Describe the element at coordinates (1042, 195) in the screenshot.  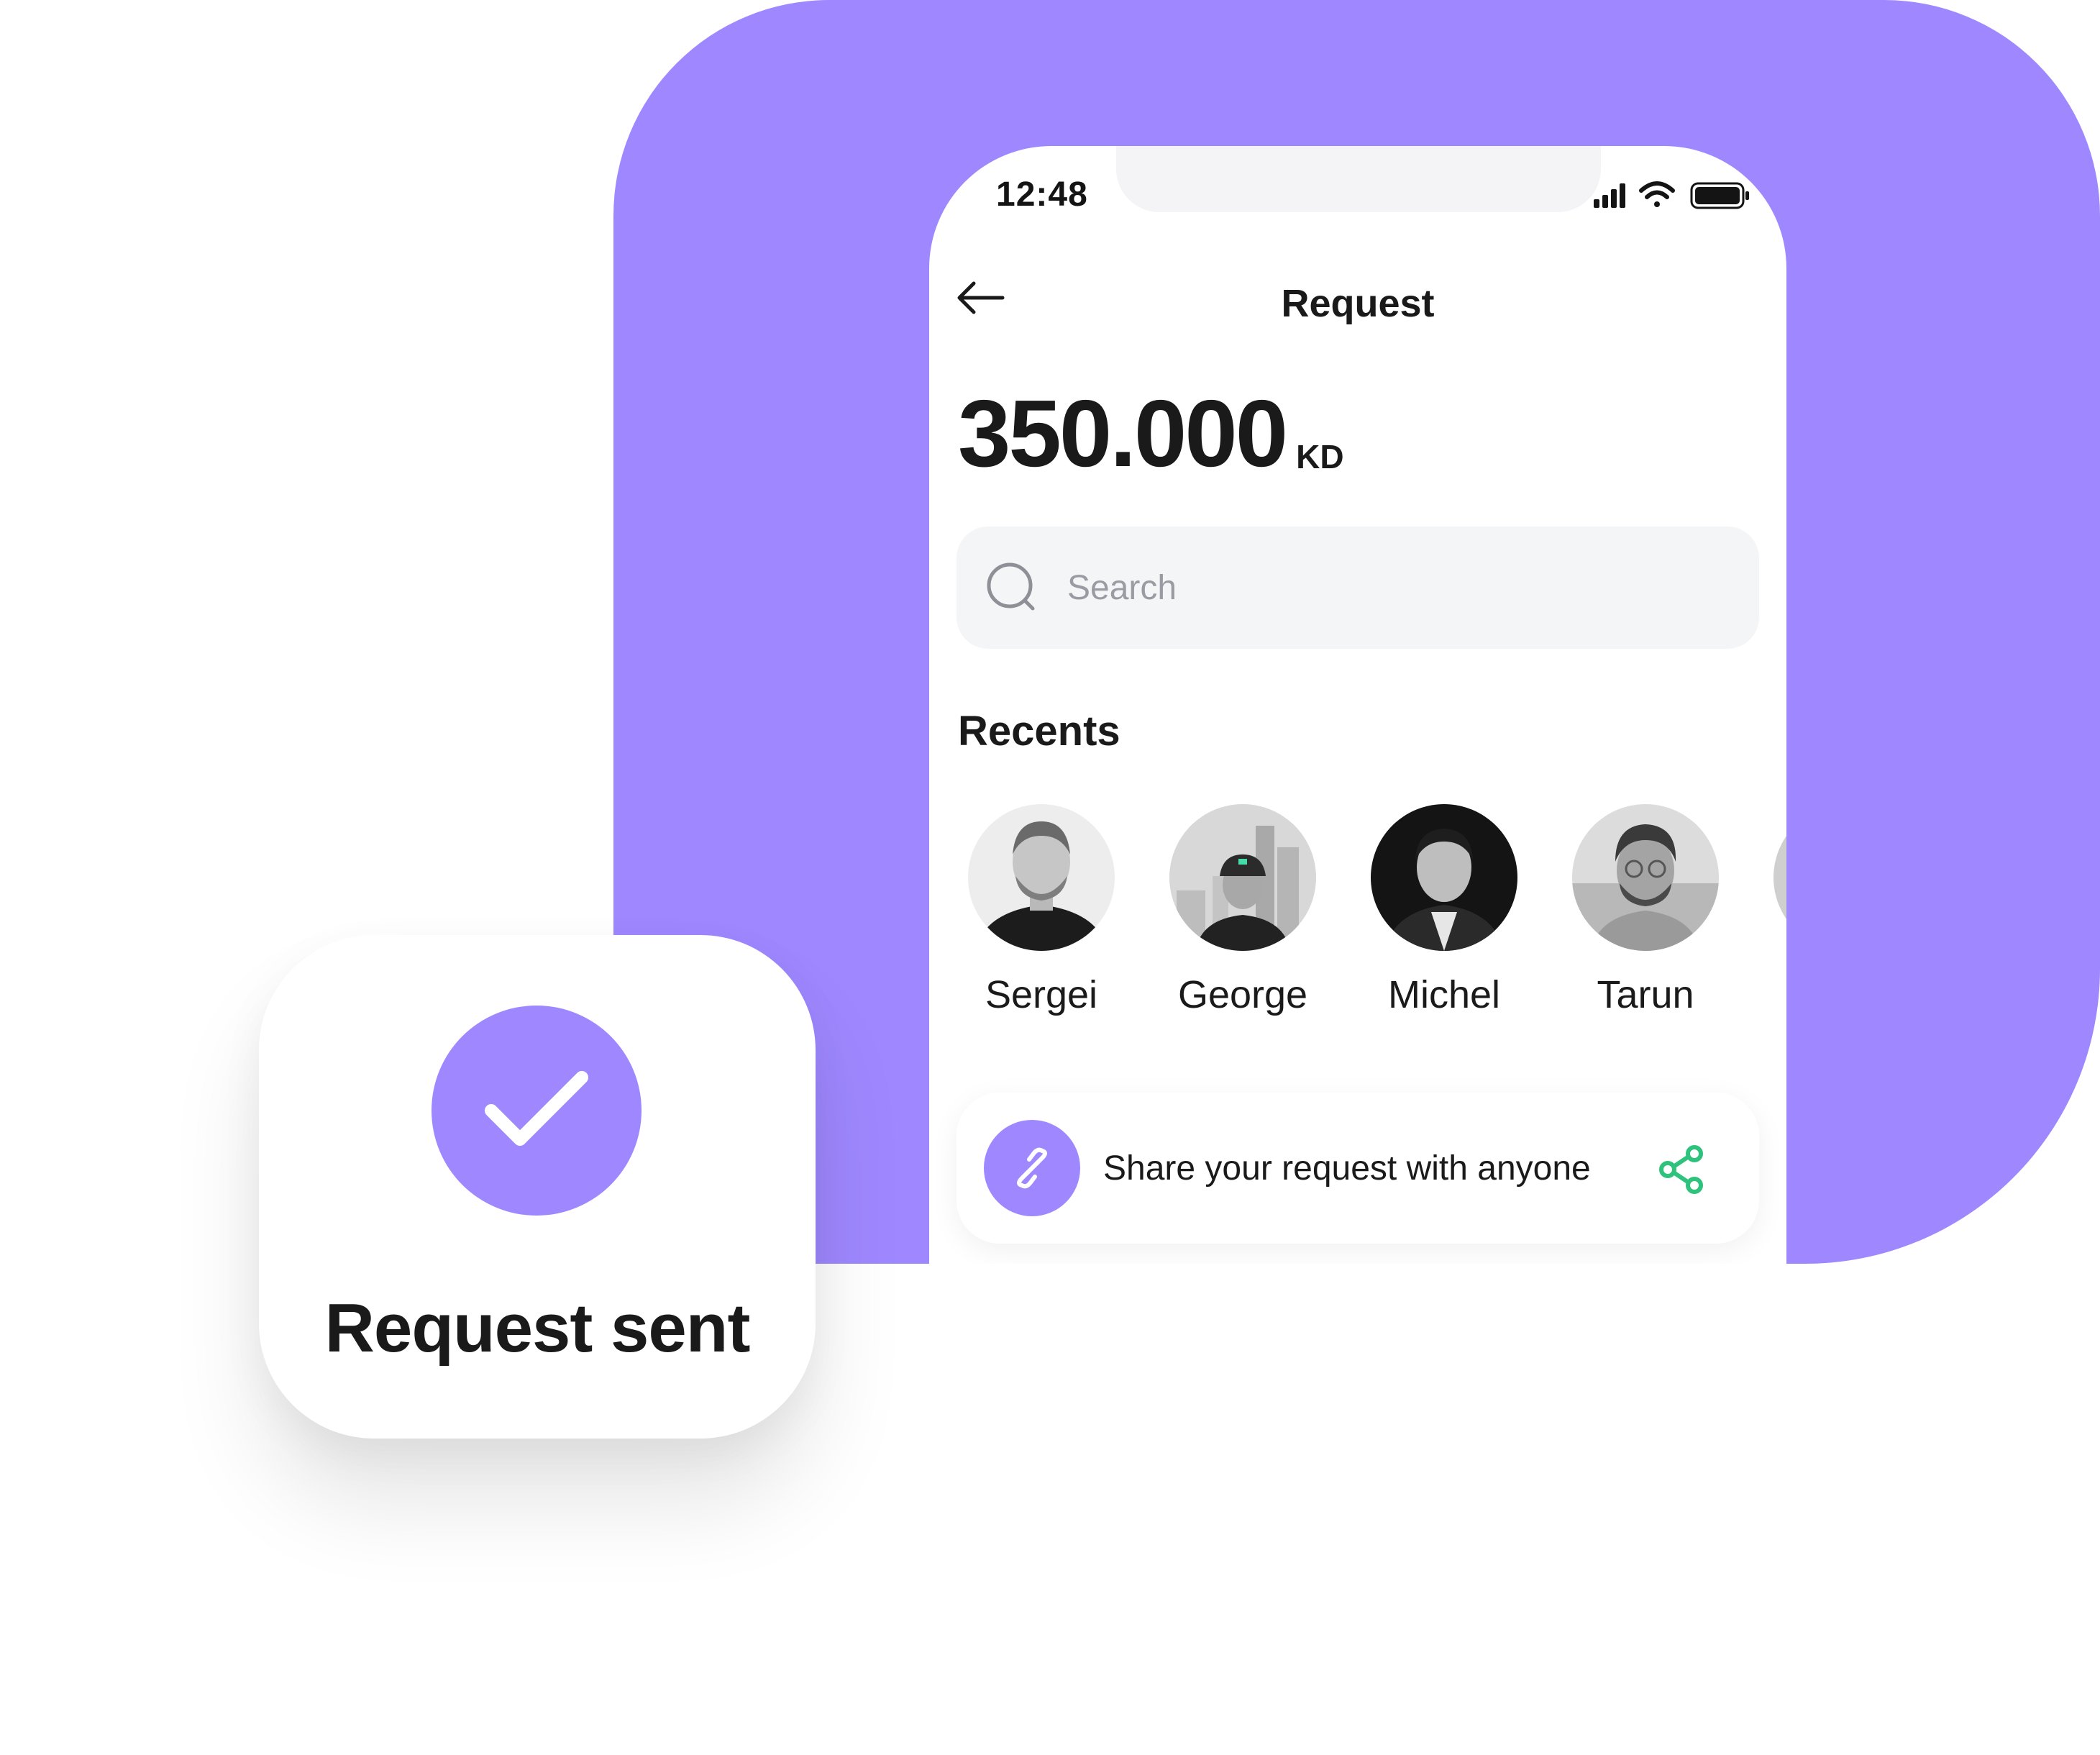
I see `status-time: 12:48` at that location.